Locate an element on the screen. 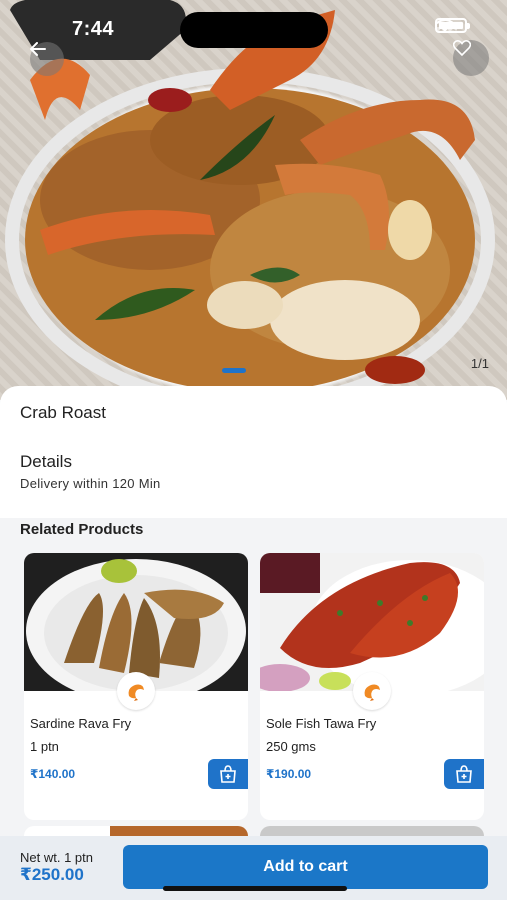 The height and width of the screenshot is (900, 507). related-product-card: Sole Fish Tawa Fry 250 gms ₹190.00 is located at coordinates (372, 686).